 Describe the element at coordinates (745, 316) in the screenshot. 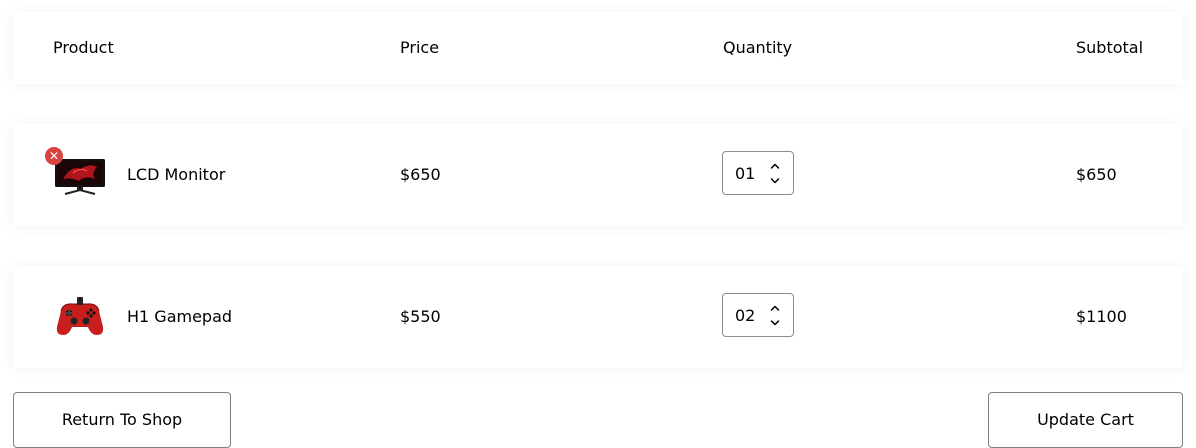

I see `quantity-value: 02` at that location.